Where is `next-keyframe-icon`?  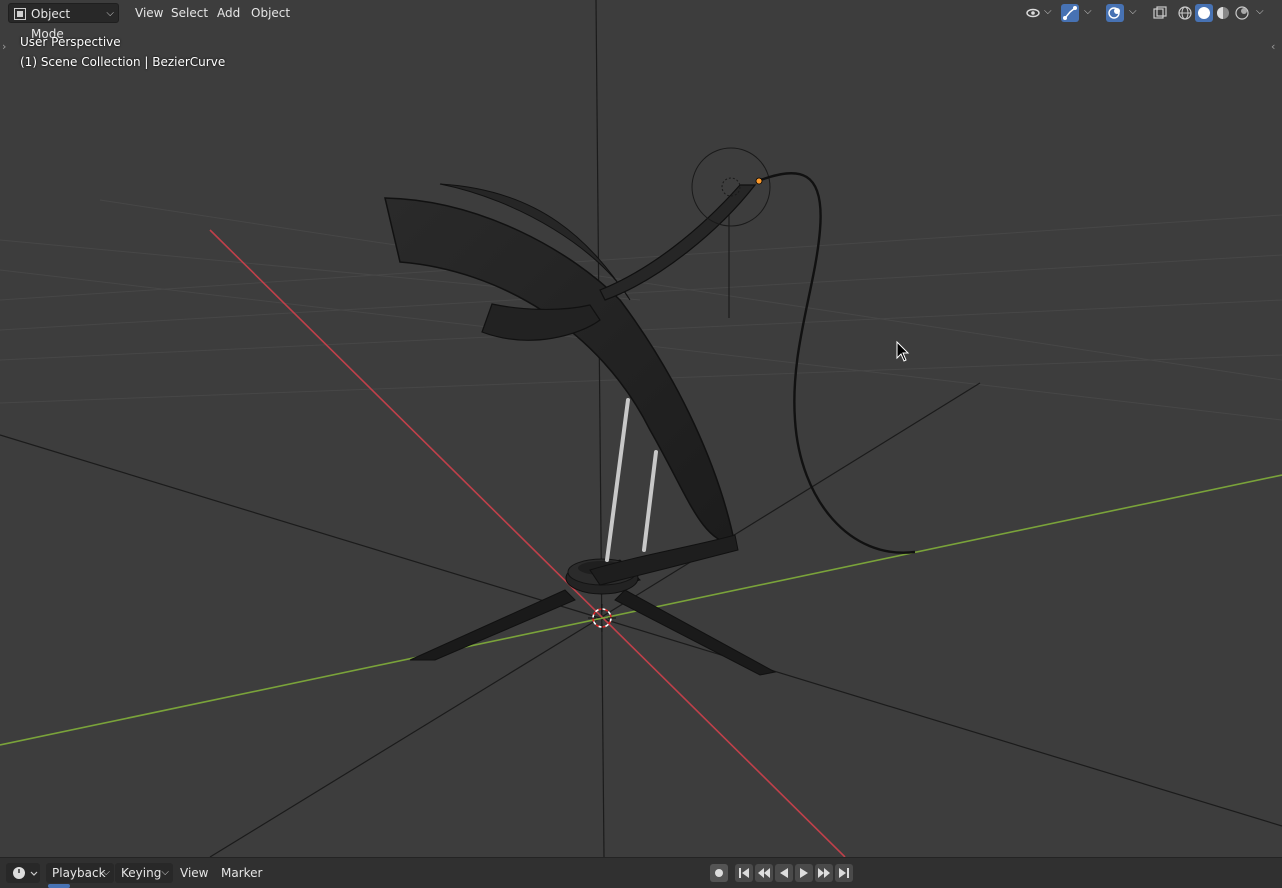
next-keyframe-icon is located at coordinates (824, 873).